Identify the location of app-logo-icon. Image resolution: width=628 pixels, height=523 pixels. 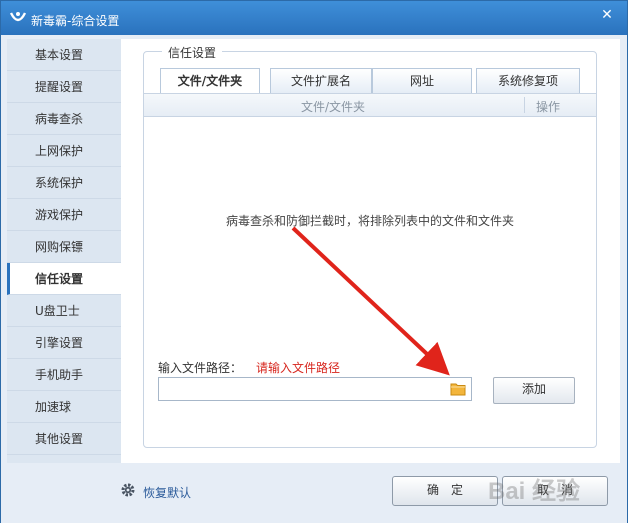
(18, 17).